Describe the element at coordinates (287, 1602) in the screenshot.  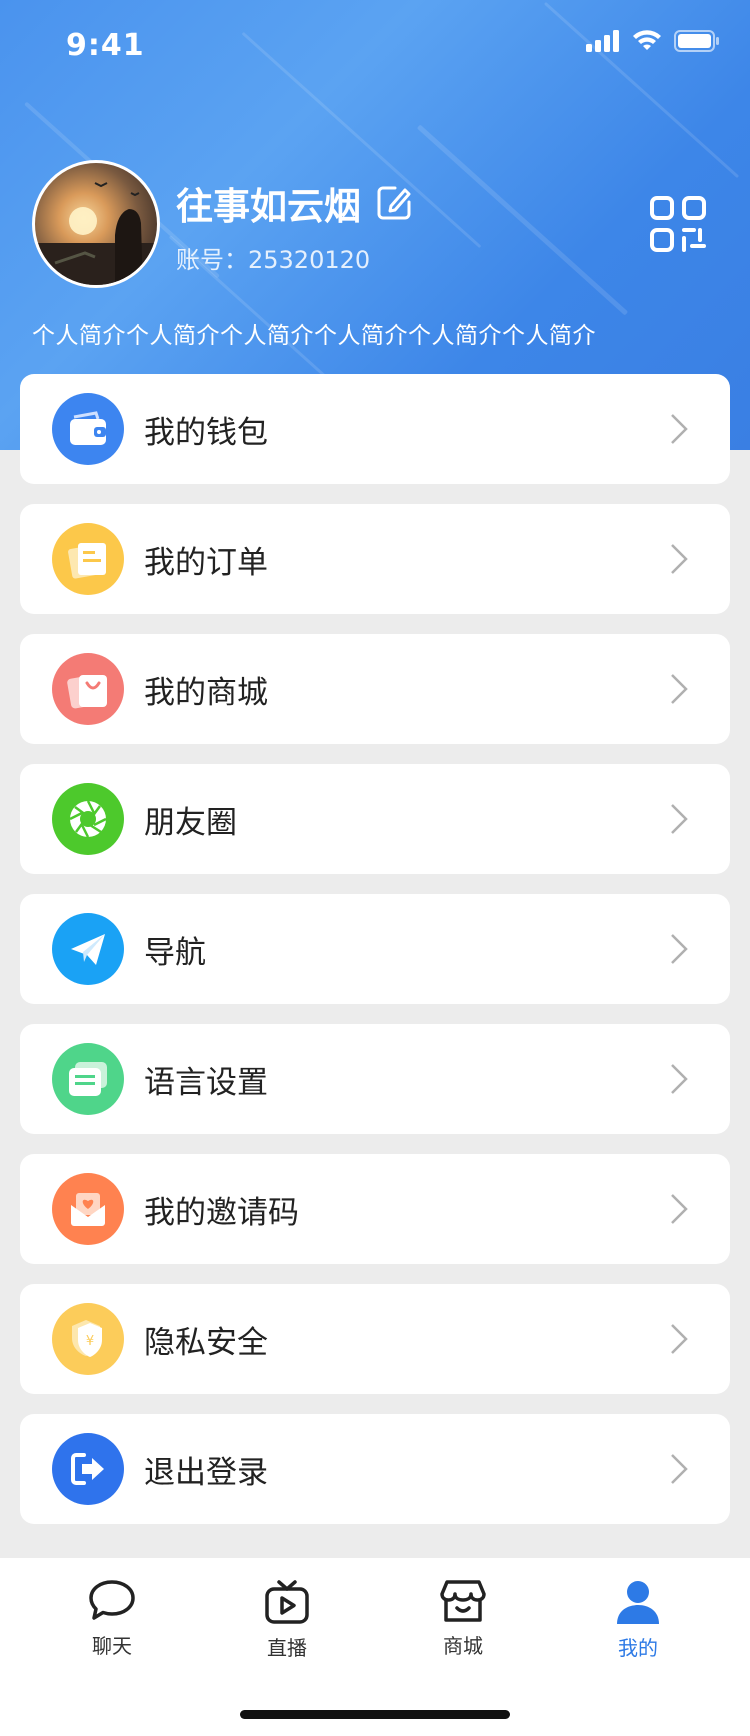
I see `live-tv-icon` at that location.